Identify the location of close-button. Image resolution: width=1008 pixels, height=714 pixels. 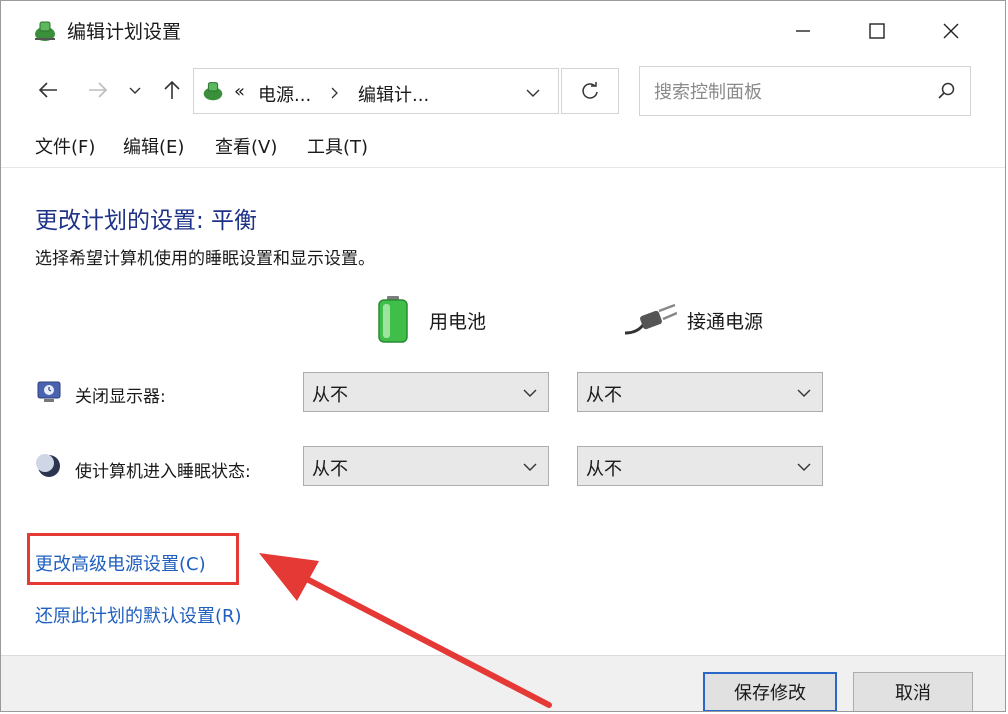
(951, 31).